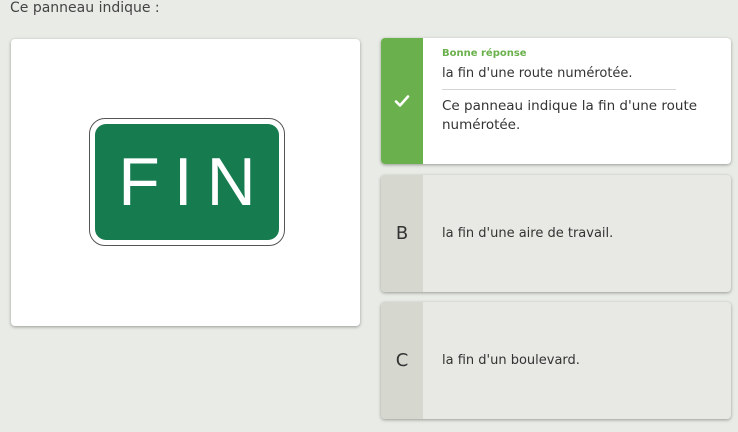 This screenshot has height=432, width=738. What do you see at coordinates (511, 360) in the screenshot?
I see `answer-c-text: la fin d'un boulevard.` at bounding box center [511, 360].